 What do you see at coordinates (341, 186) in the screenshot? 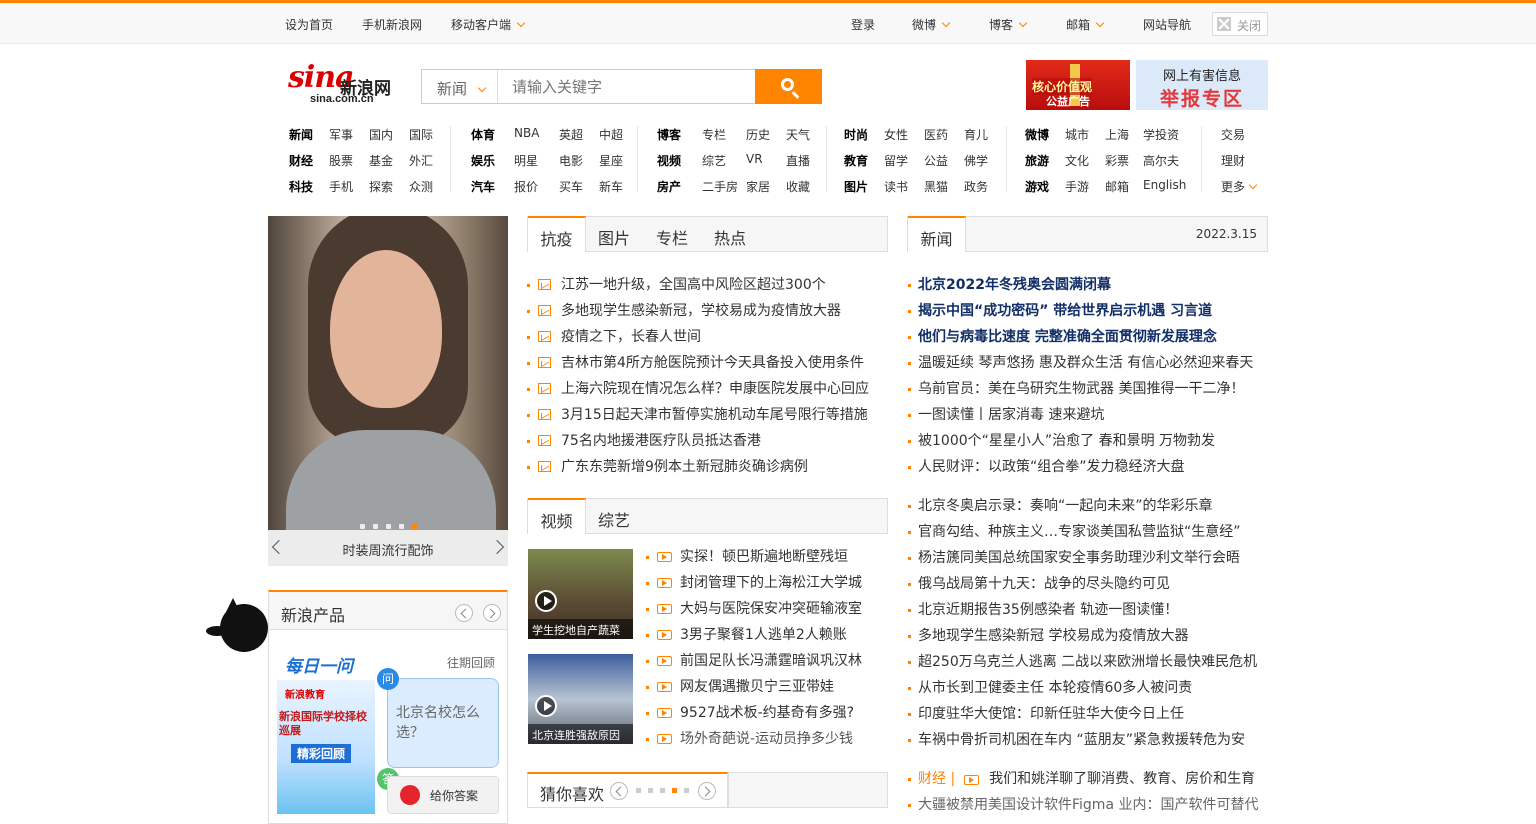
I see `nav-link: 手机` at bounding box center [341, 186].